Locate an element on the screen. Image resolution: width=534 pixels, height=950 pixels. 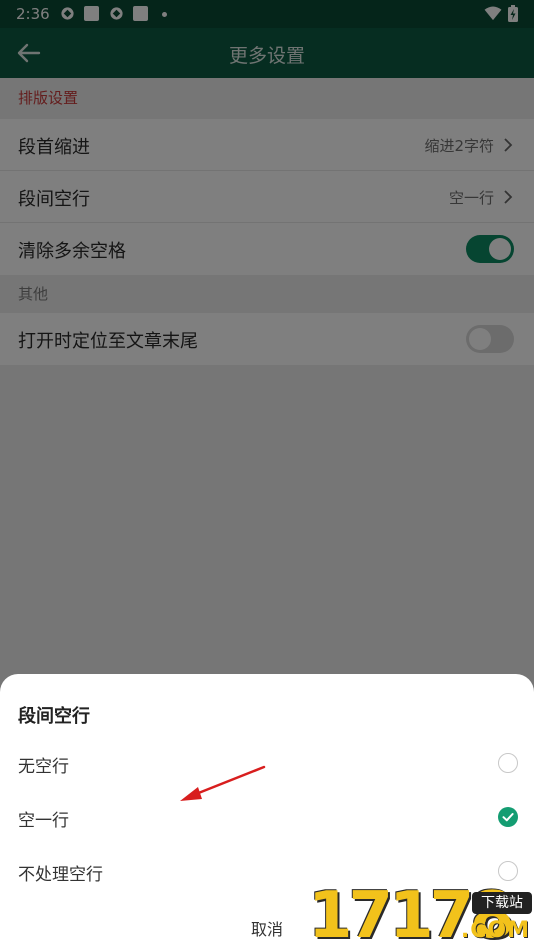
option-no-blank-line: 无空行 is located at coordinates (267, 764).